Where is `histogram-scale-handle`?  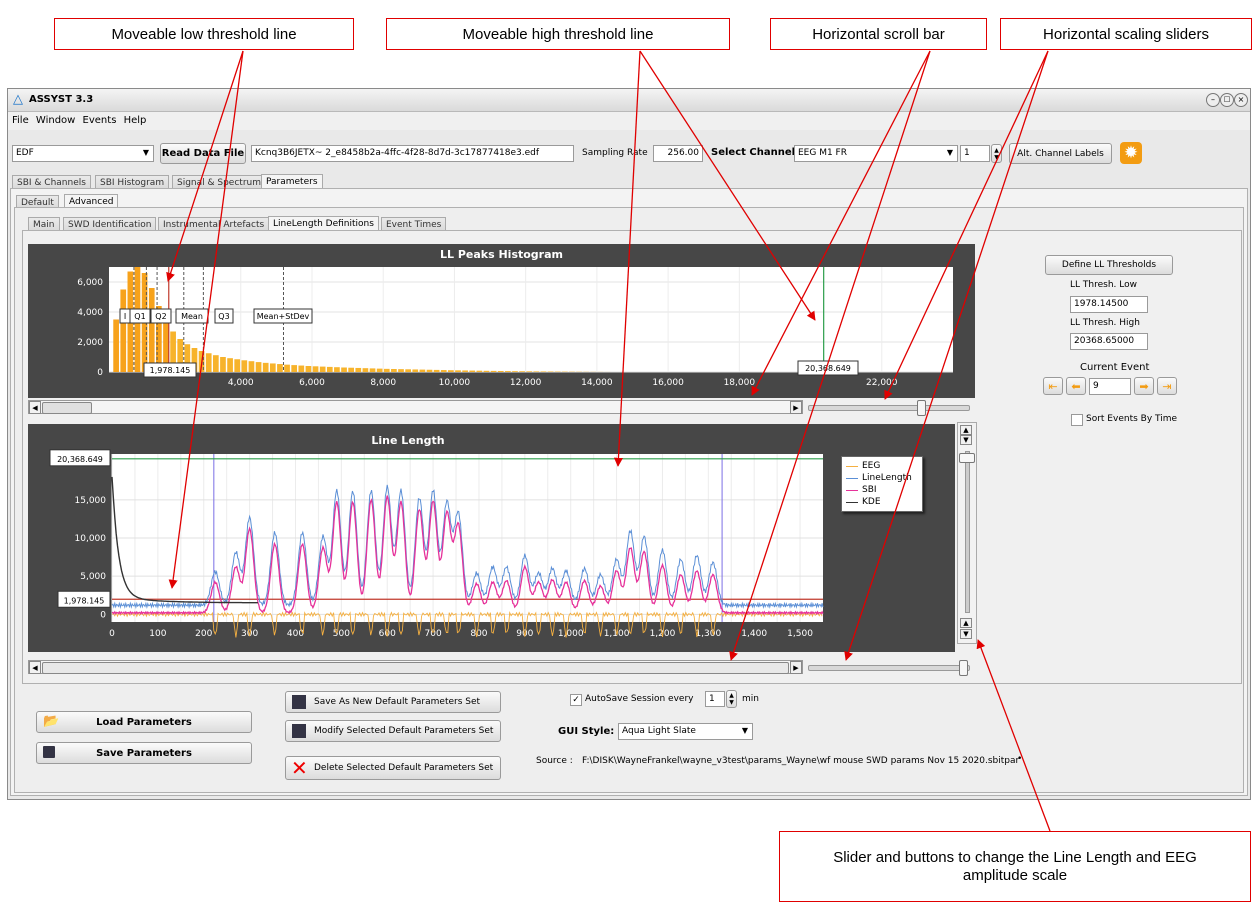
histogram-scale-handle is located at coordinates (921, 408).